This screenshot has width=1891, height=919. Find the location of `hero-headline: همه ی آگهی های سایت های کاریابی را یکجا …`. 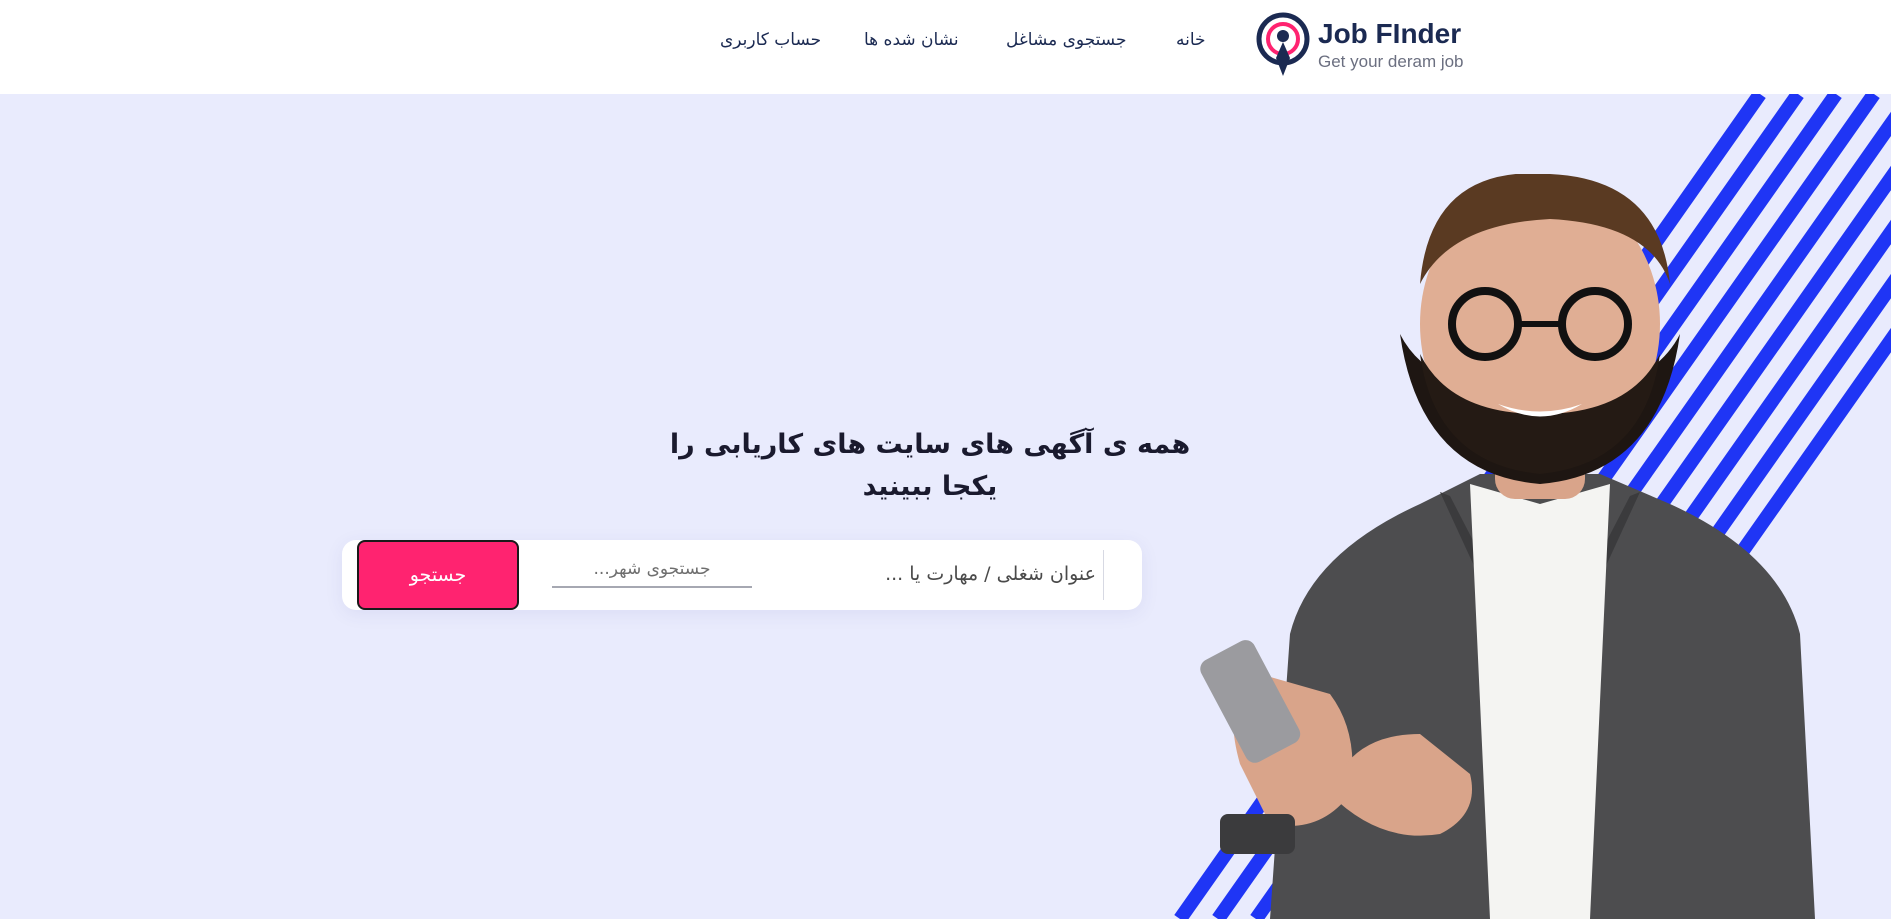

hero-headline: همه ی آگهی های سایت های کاریابی را یکجا … is located at coordinates (930, 465).